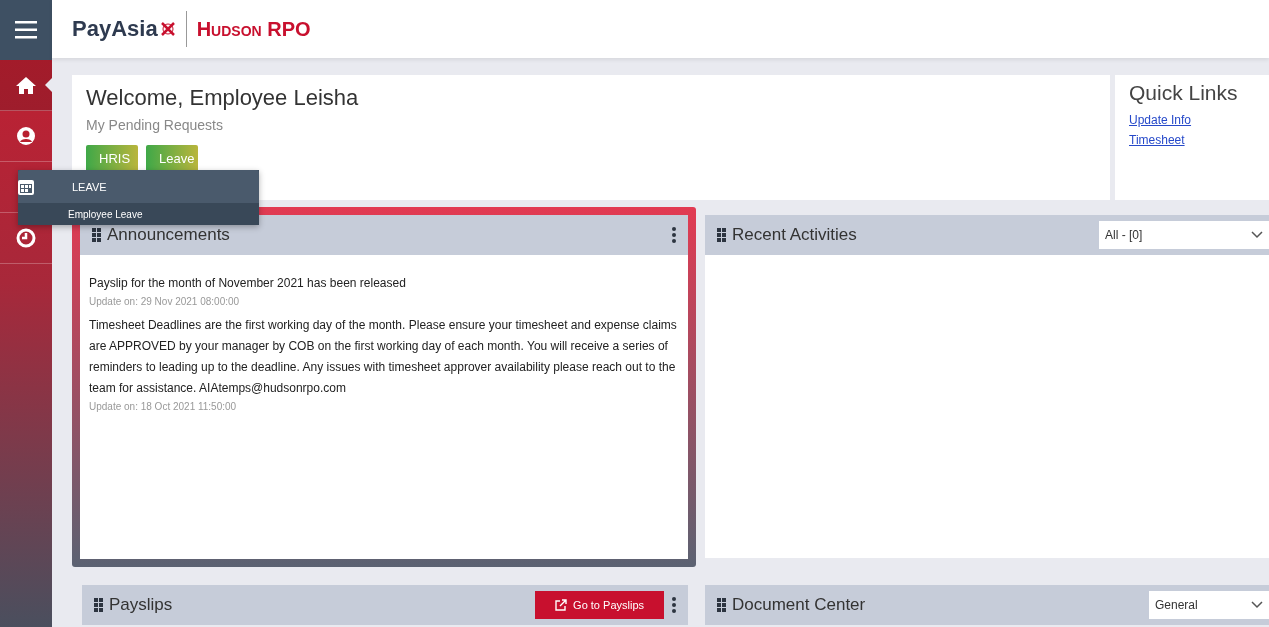  What do you see at coordinates (141, 605) in the screenshot?
I see `panel-title: Payslips` at bounding box center [141, 605].